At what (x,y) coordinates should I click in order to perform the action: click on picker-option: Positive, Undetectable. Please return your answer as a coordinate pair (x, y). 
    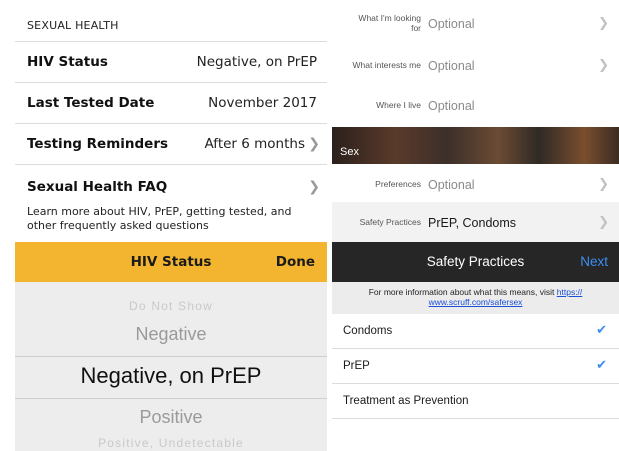
    Looking at the image, I should click on (171, 443).